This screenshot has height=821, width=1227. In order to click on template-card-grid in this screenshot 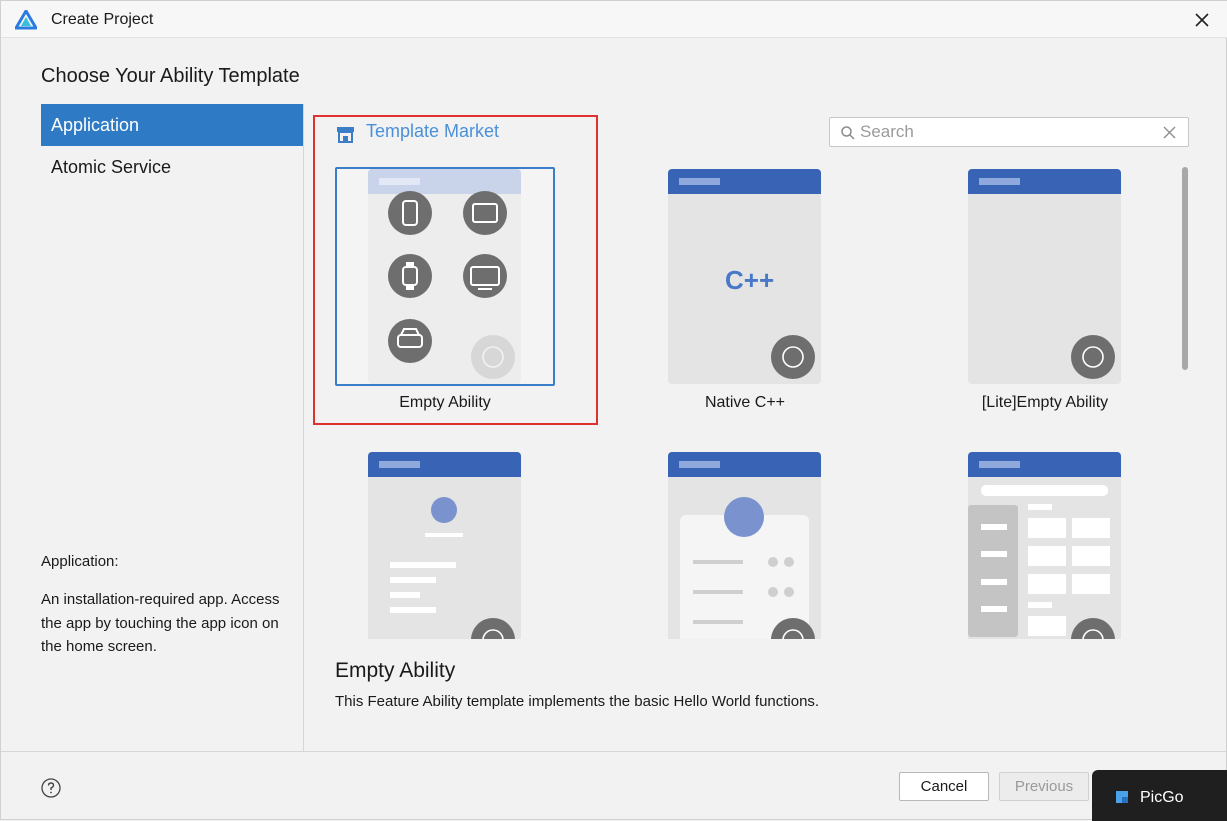, I will do `click(1045, 544)`.